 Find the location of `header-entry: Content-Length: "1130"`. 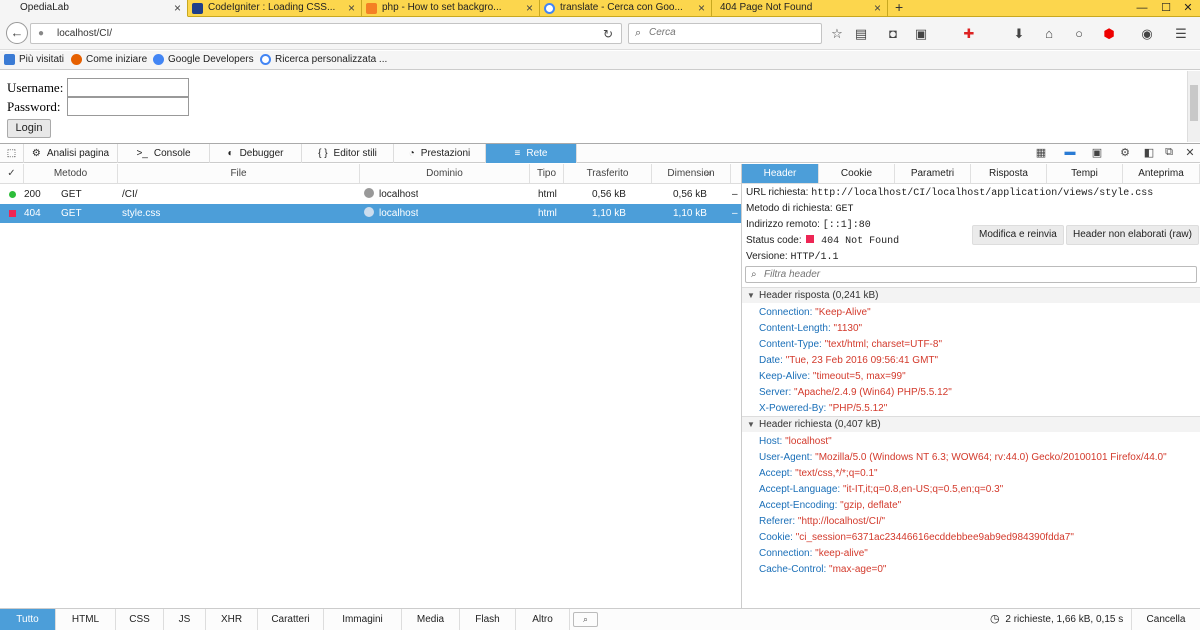

header-entry: Content-Length: "1130" is located at coordinates (811, 328).